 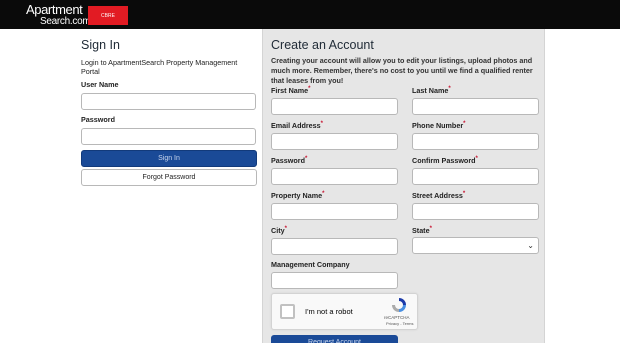 I want to click on last-name-label: Last Name*, so click(x=431, y=90).